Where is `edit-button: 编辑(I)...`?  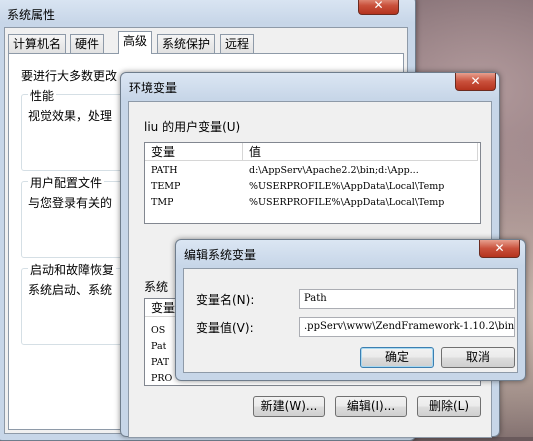 edit-button: 编辑(I)... is located at coordinates (371, 406).